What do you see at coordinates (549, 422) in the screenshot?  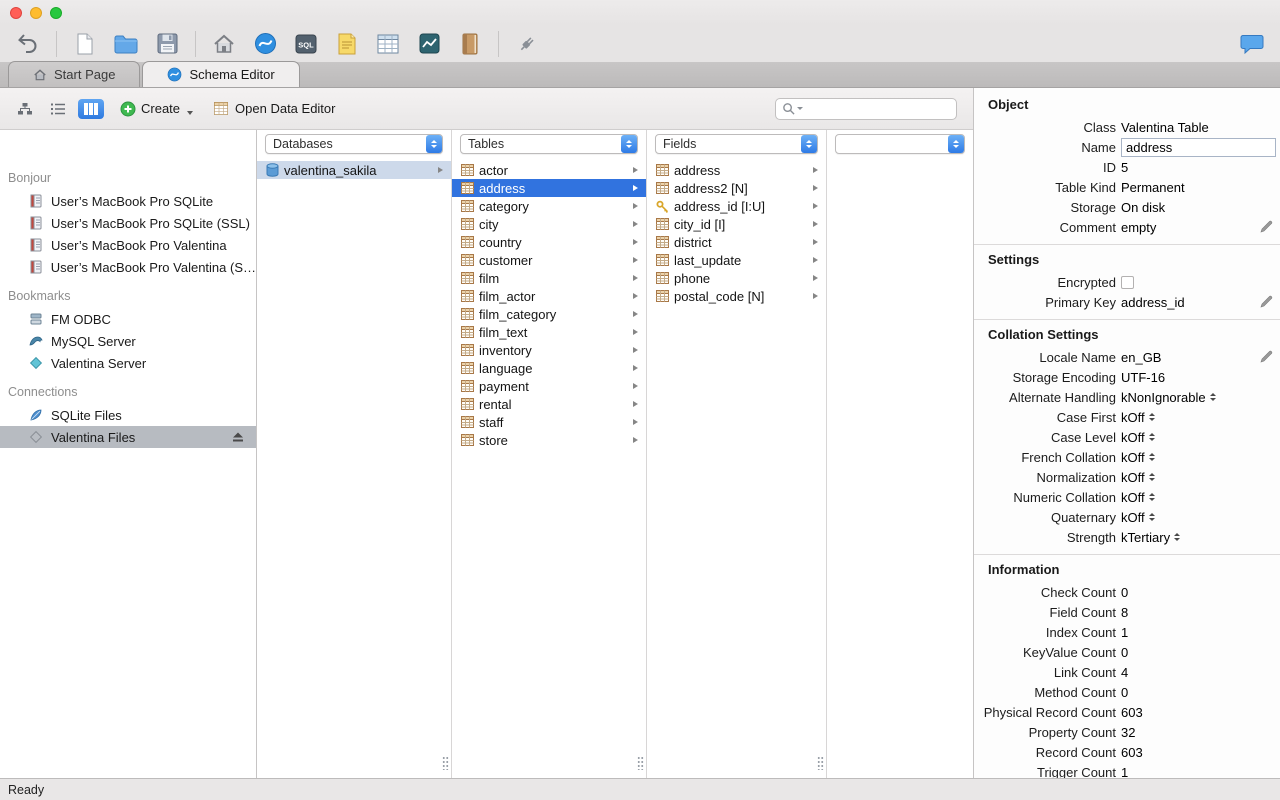 I see `browser-row: staff` at bounding box center [549, 422].